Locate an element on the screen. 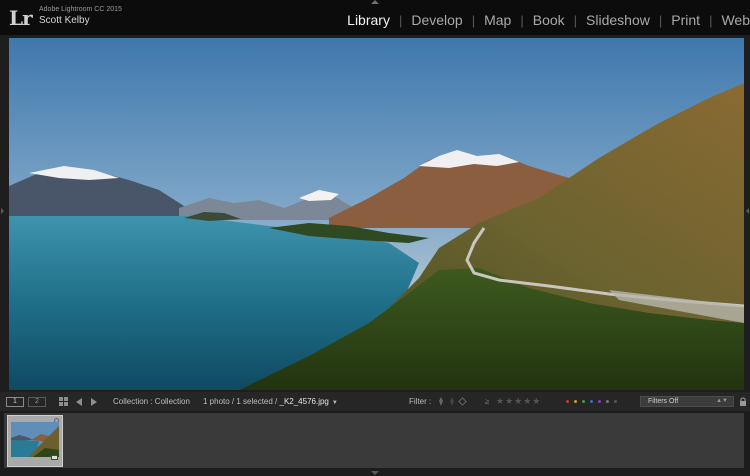 This screenshot has height=476, width=750. thumbnail-image is located at coordinates (35, 439).